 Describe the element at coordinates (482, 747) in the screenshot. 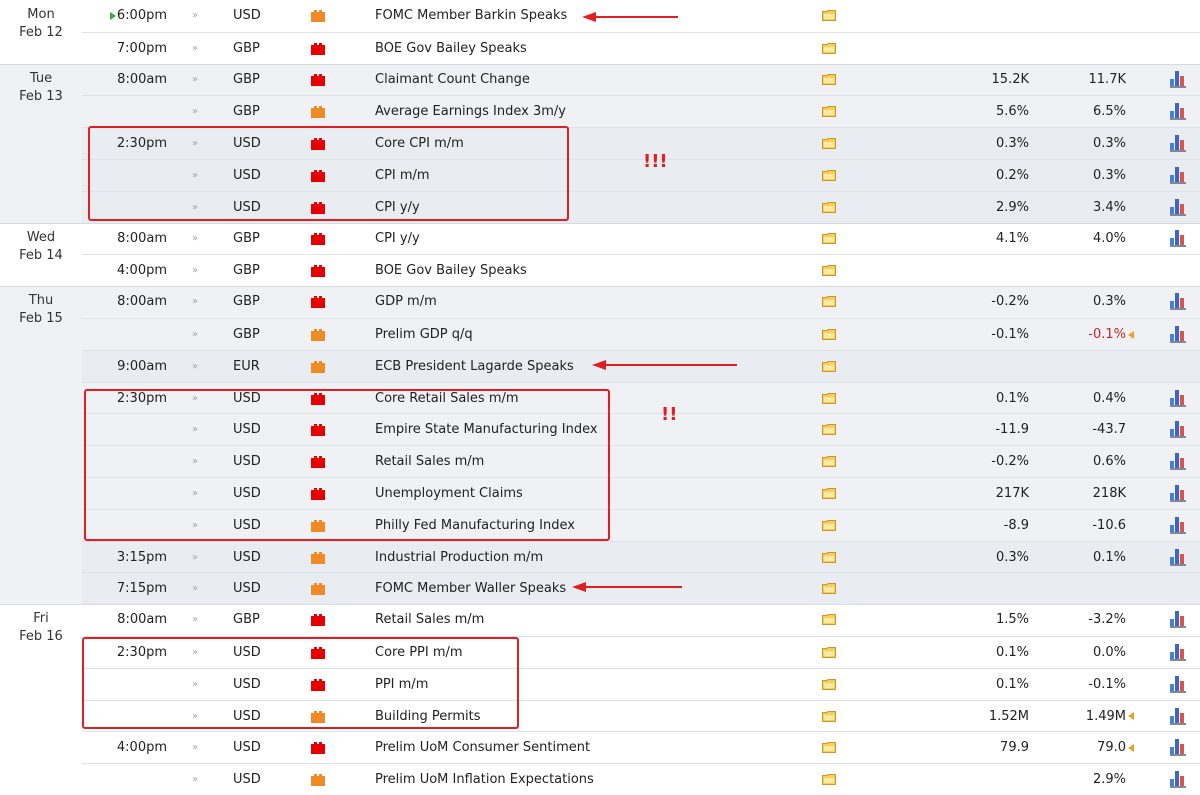

I see `event-title: Prelim UoM Consumer Sentiment` at that location.